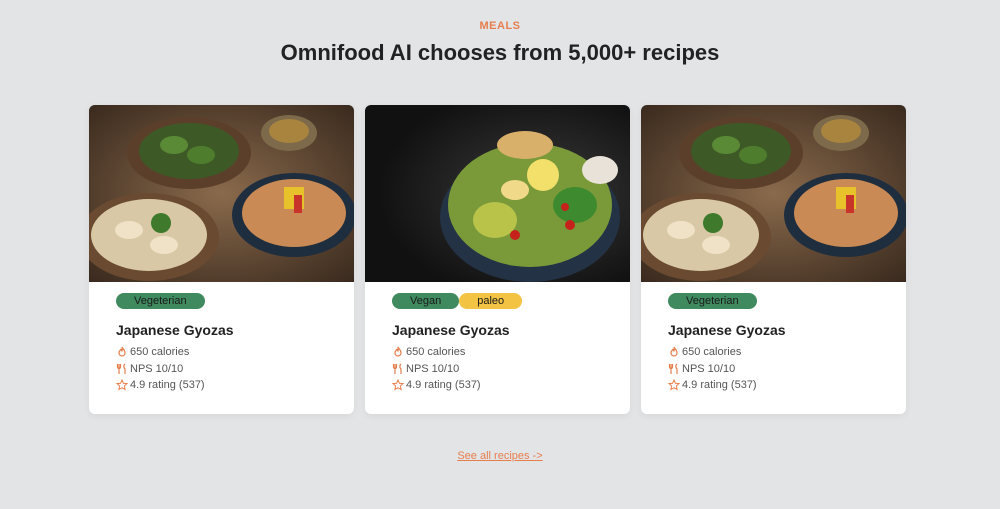 The width and height of the screenshot is (1000, 509). I want to click on see-all-recipes-link-container: See all recipes ->, so click(500, 456).